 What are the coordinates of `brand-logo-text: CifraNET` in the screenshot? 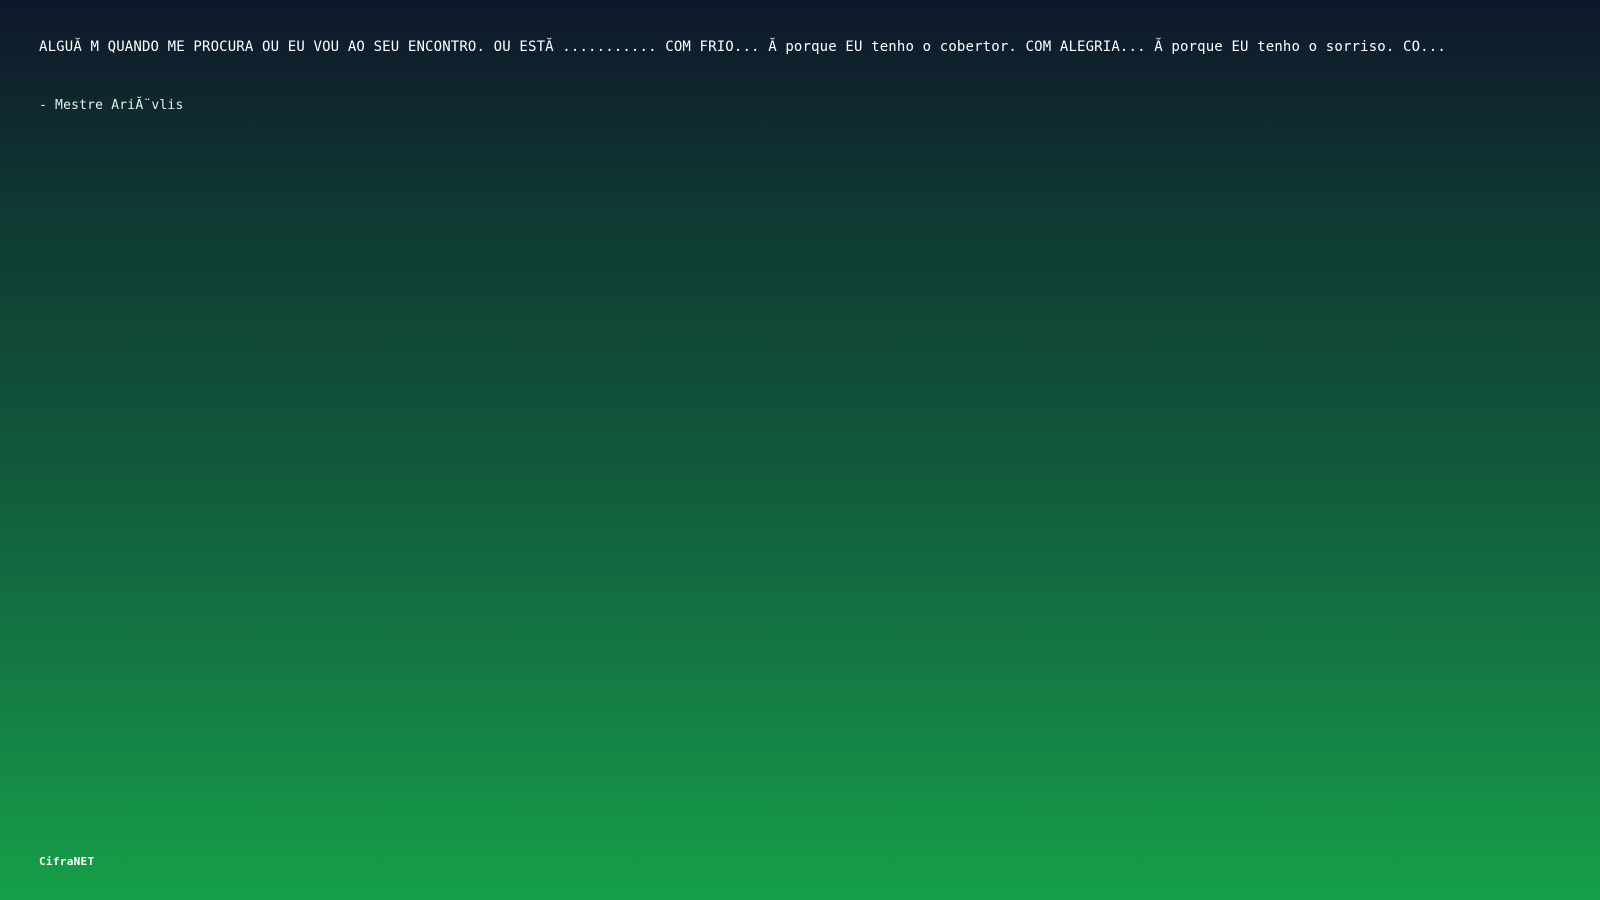 It's located at (67, 861).